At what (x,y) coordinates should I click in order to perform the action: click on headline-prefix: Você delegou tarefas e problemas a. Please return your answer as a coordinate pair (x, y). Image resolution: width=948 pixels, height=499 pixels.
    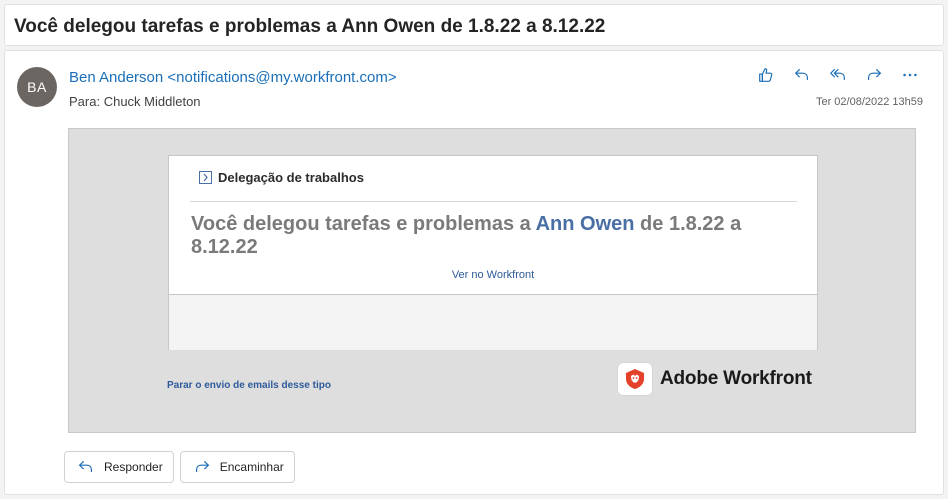
    Looking at the image, I should click on (361, 224).